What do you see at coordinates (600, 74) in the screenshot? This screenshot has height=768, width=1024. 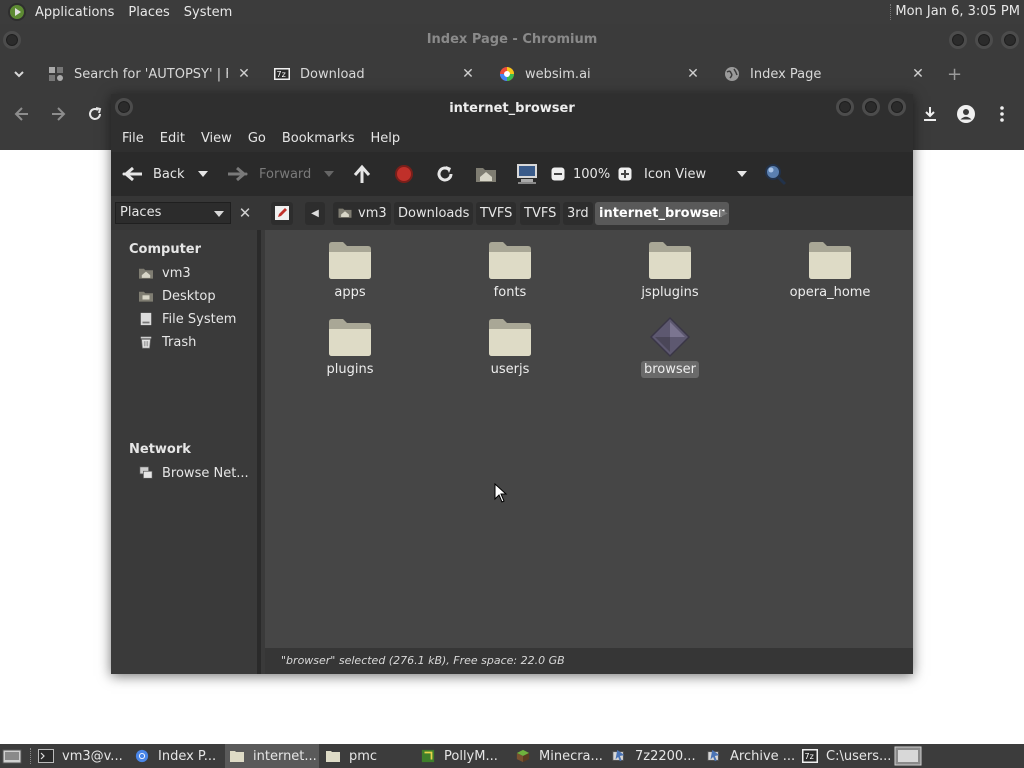 I see `tab-websim: websim.ai ✕` at bounding box center [600, 74].